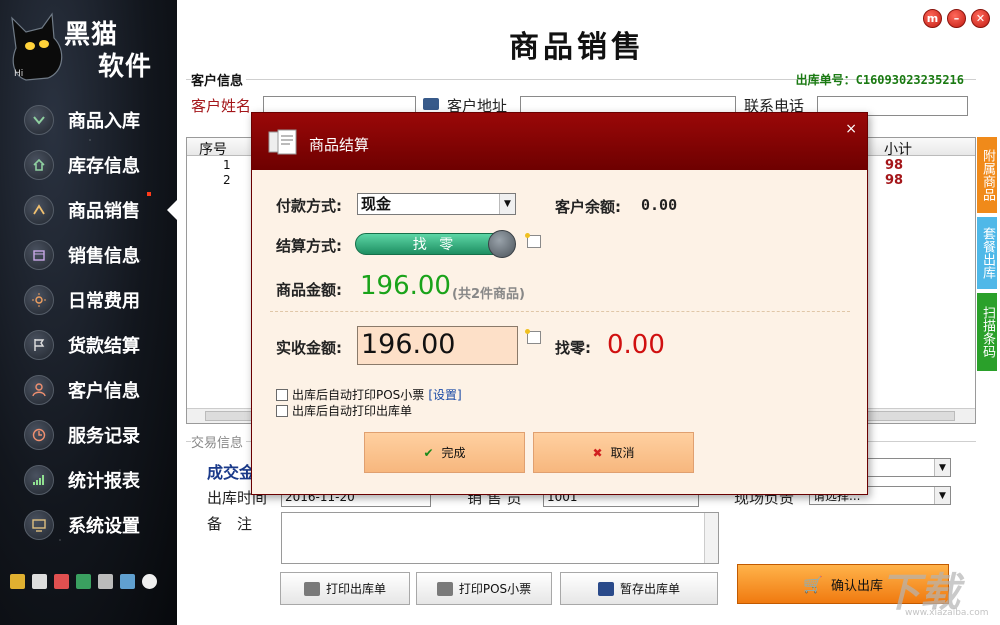 The width and height of the screenshot is (1000, 625). Describe the element at coordinates (898, 150) in the screenshot. I see `col-subtotal-header: 小计` at that location.